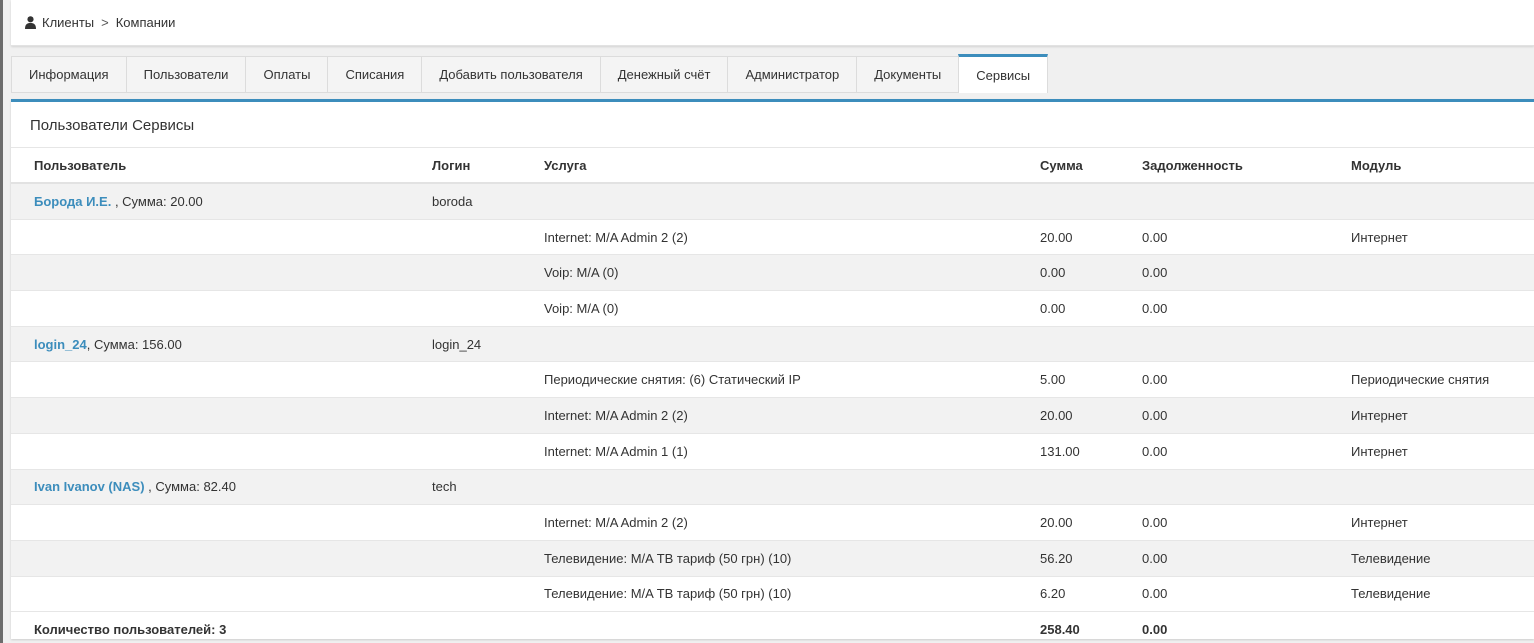  What do you see at coordinates (483, 201) in the screenshot?
I see `login-cell: boroda` at bounding box center [483, 201].